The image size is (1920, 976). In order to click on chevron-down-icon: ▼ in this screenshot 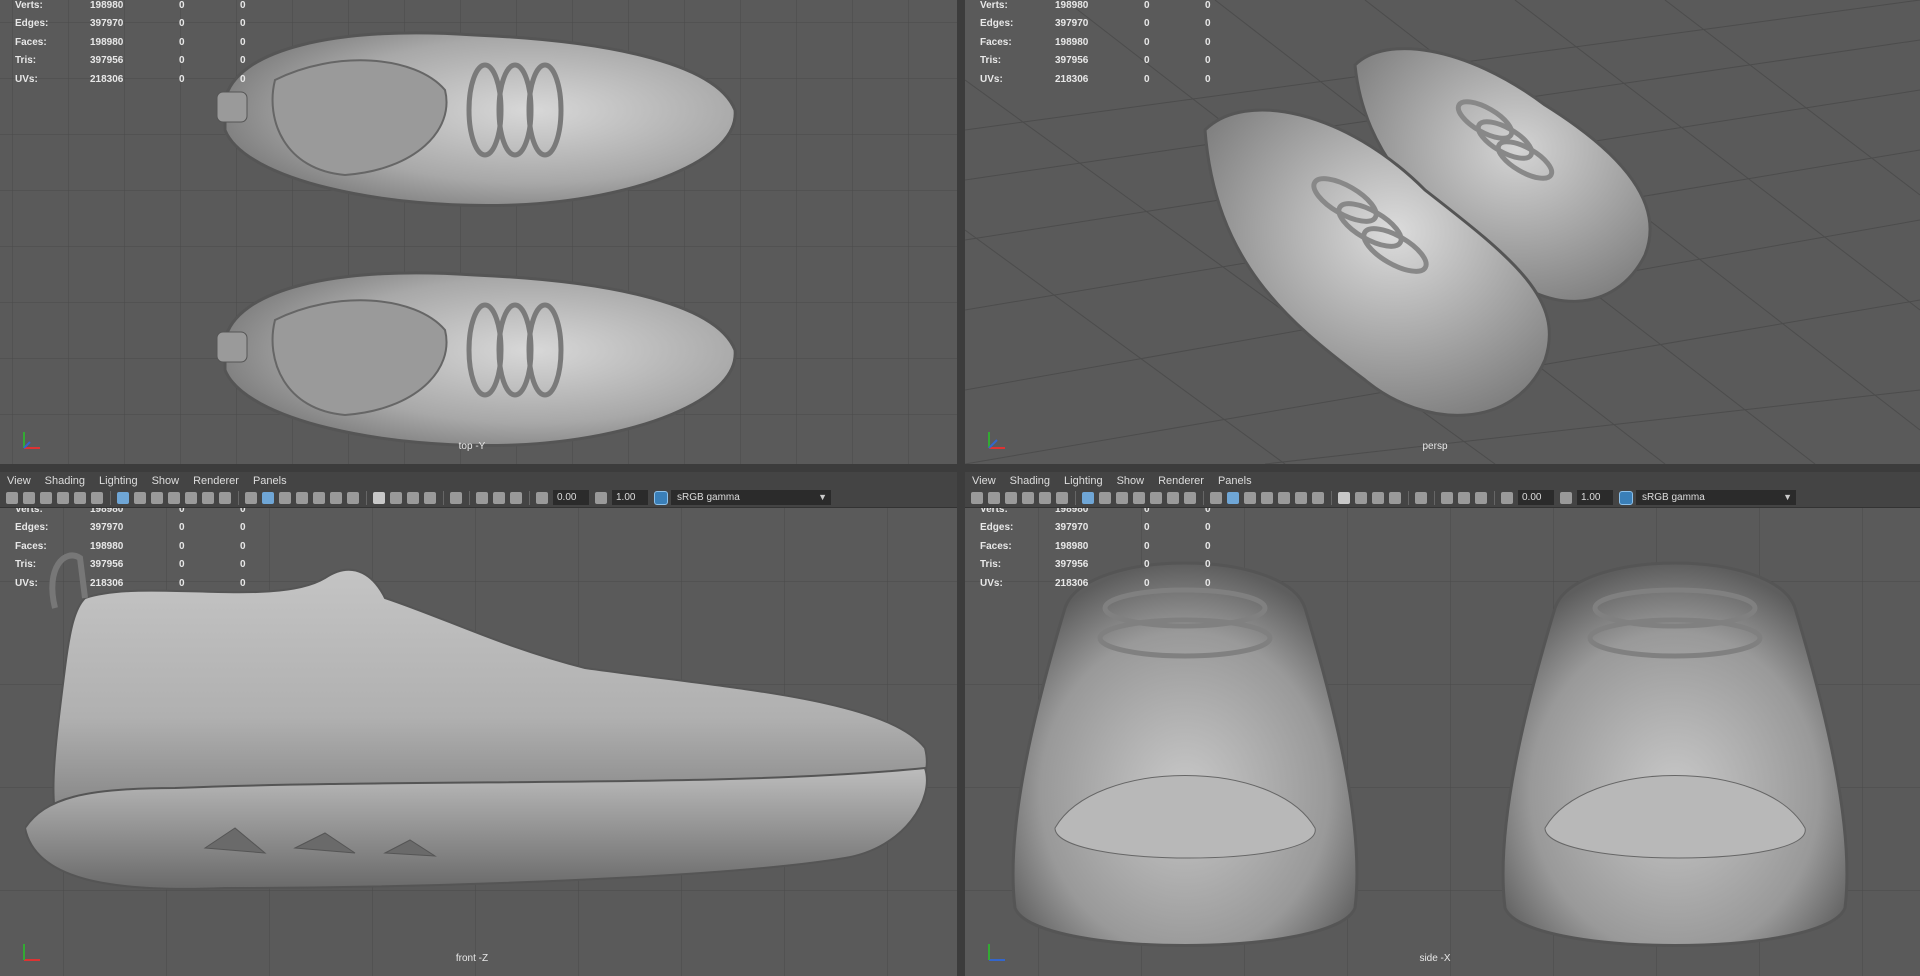, I will do `click(1787, 497)`.